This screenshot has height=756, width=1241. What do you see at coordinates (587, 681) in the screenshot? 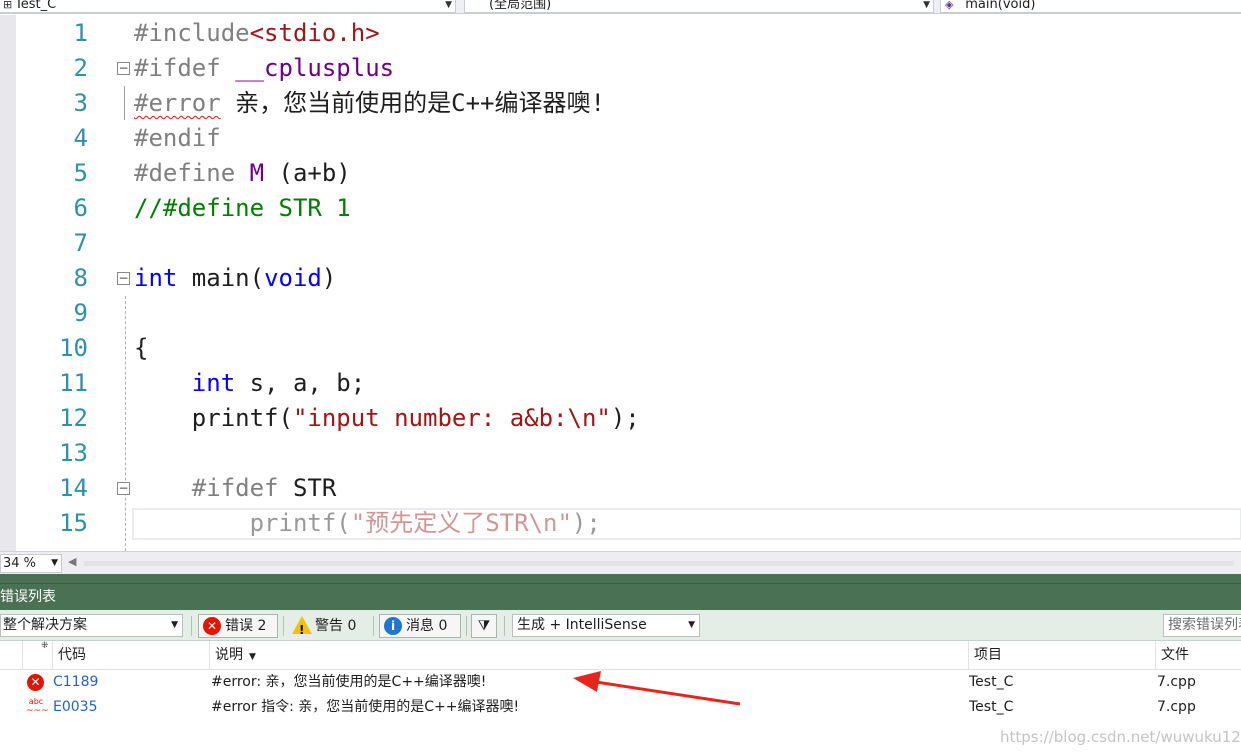
I see `annotation-arrow-head` at bounding box center [587, 681].